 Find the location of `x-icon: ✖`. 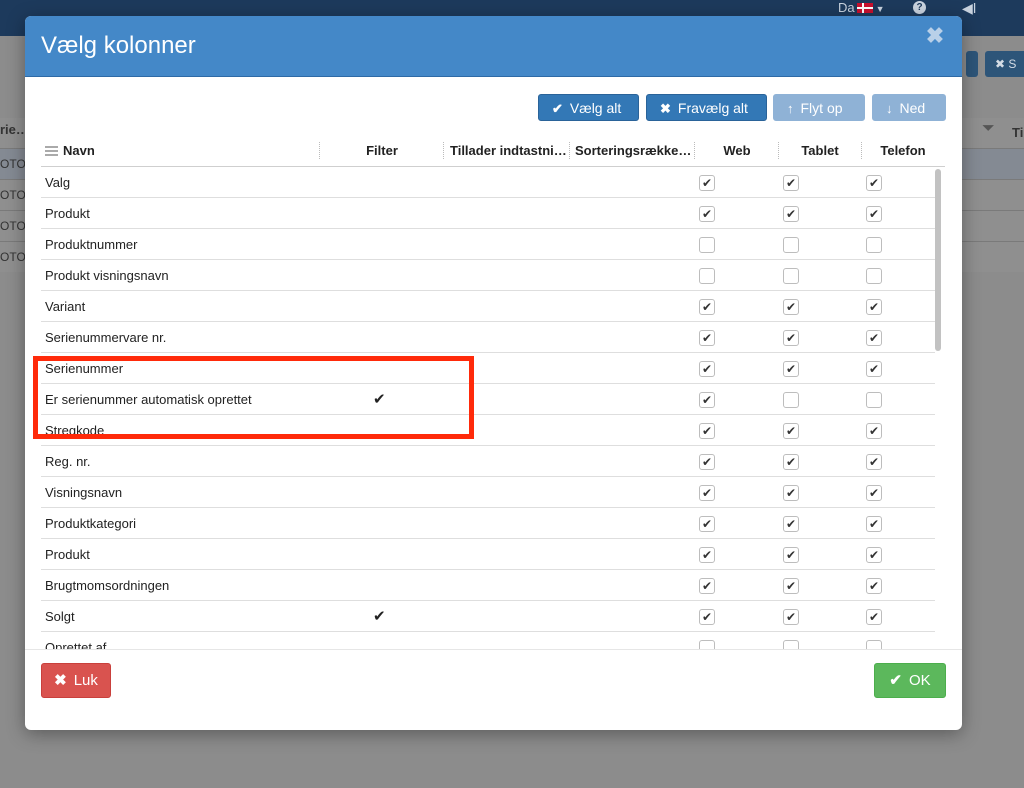

x-icon: ✖ is located at coordinates (665, 108).